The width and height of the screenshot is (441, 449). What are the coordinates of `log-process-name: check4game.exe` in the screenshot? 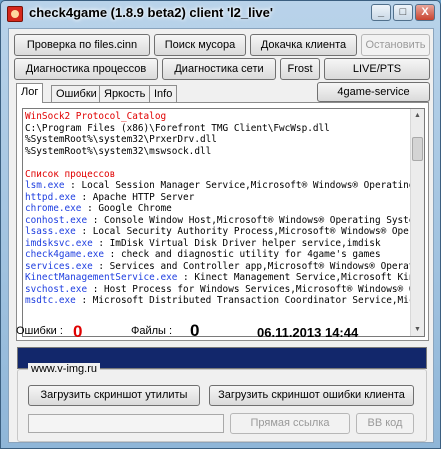 It's located at (65, 254).